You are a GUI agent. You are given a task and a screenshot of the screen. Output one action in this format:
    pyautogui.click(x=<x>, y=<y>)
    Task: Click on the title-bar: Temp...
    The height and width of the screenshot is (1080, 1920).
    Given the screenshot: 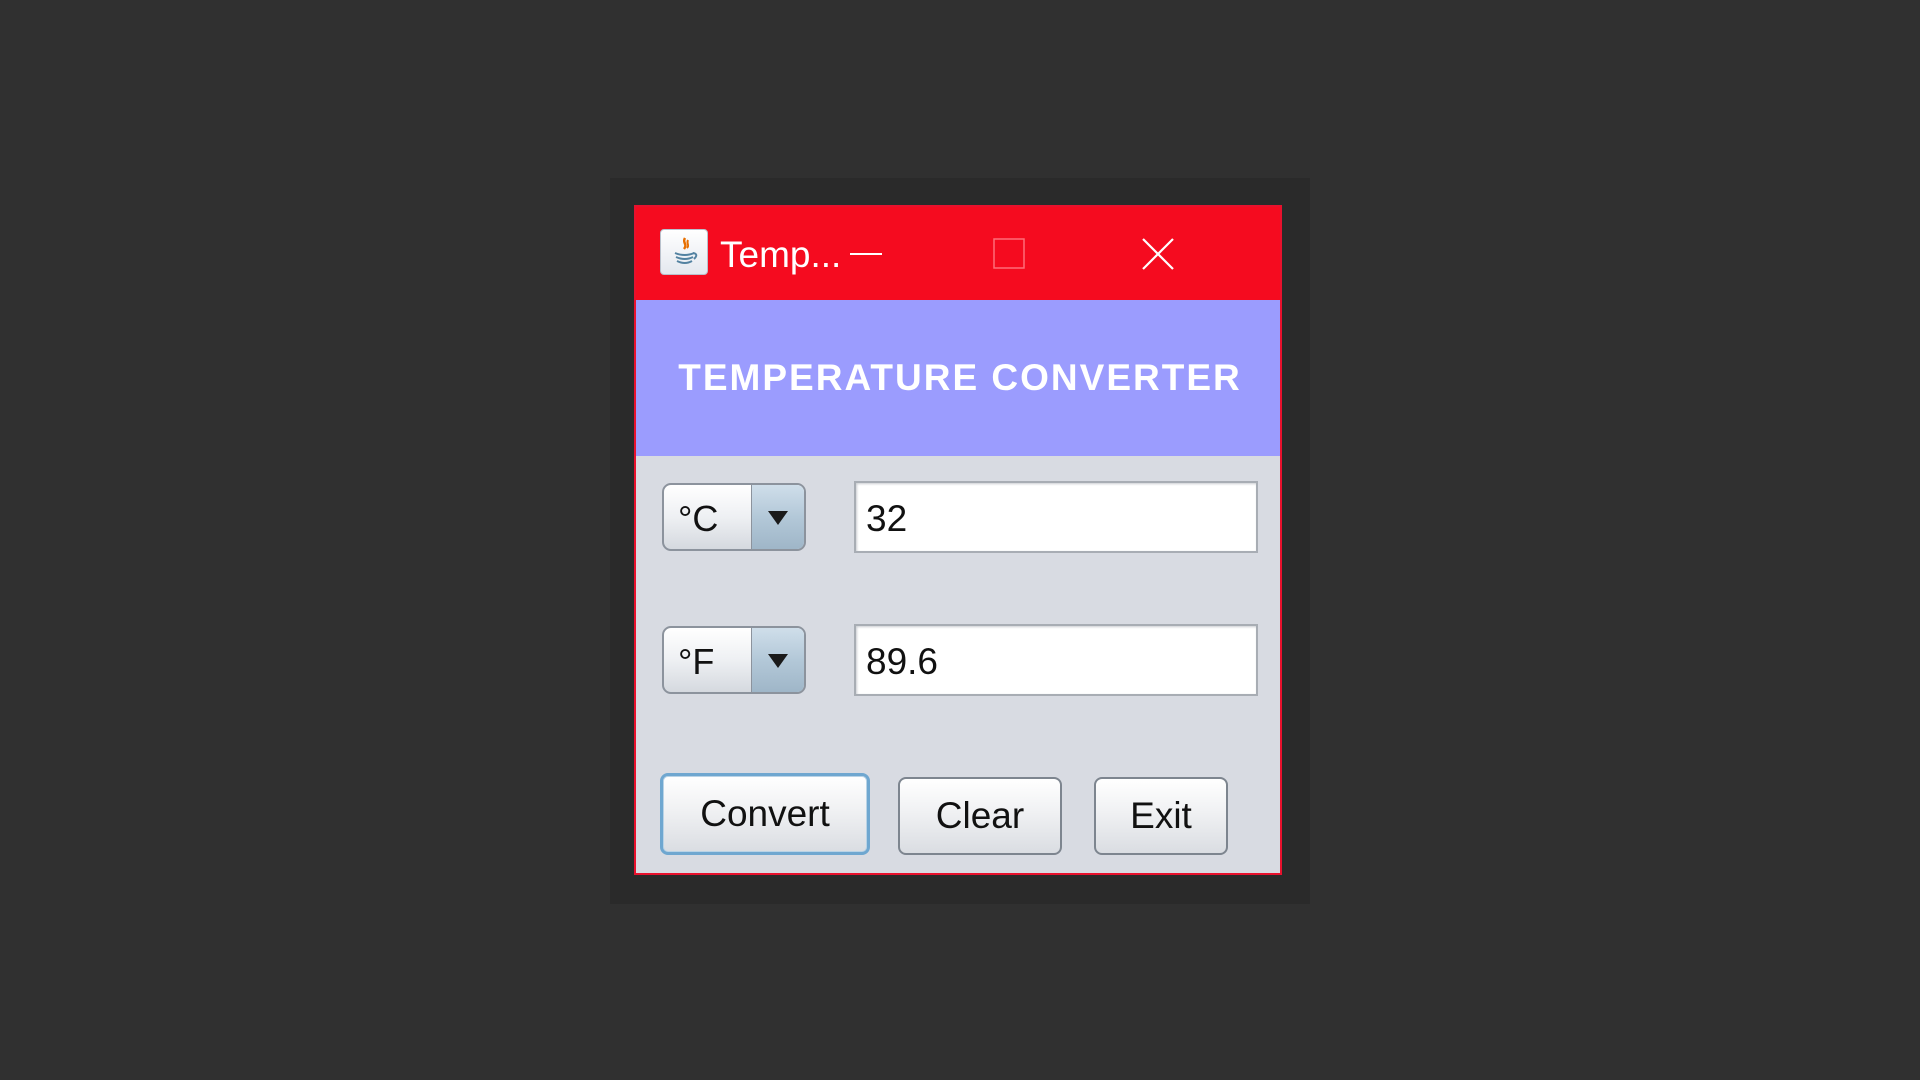 What is the action you would take?
    pyautogui.click(x=958, y=253)
    